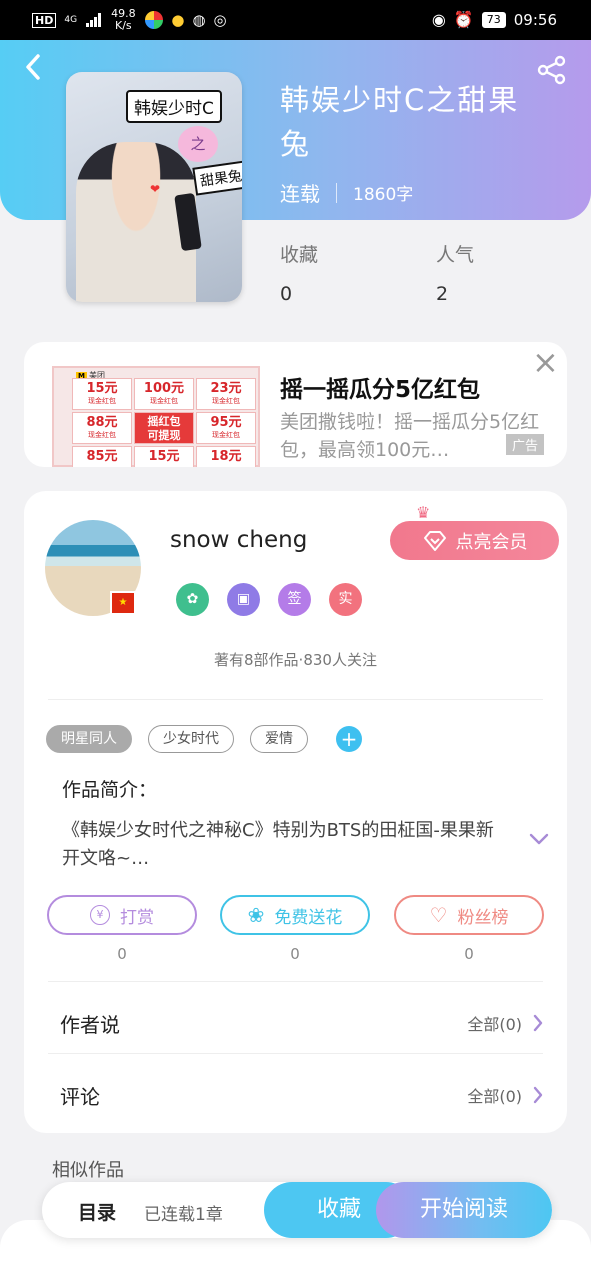 Image resolution: width=591 pixels, height=1280 pixels. Describe the element at coordinates (438, 19) in the screenshot. I see `eye-icon: ◉` at that location.